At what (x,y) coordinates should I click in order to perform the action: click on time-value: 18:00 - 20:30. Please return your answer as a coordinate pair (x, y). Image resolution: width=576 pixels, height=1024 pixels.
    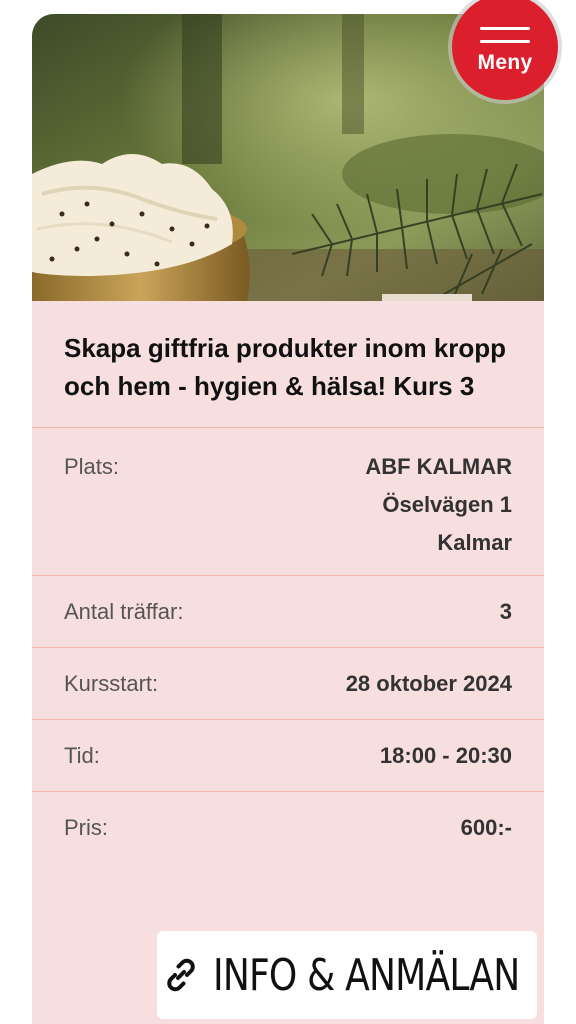
    Looking at the image, I should click on (445, 755).